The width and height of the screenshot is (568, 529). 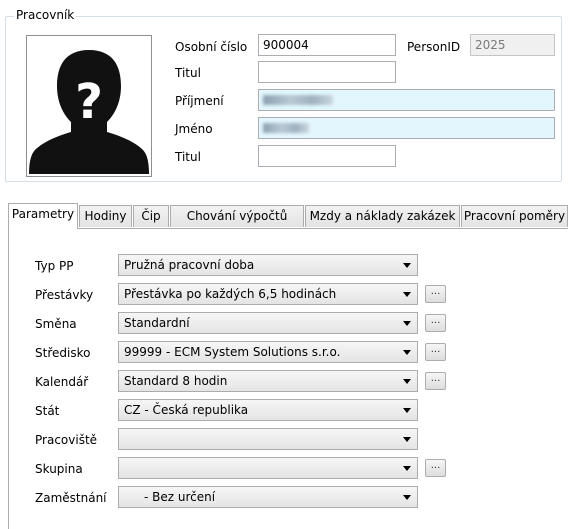 What do you see at coordinates (434, 47) in the screenshot?
I see `person-id-label: PersonID` at bounding box center [434, 47].